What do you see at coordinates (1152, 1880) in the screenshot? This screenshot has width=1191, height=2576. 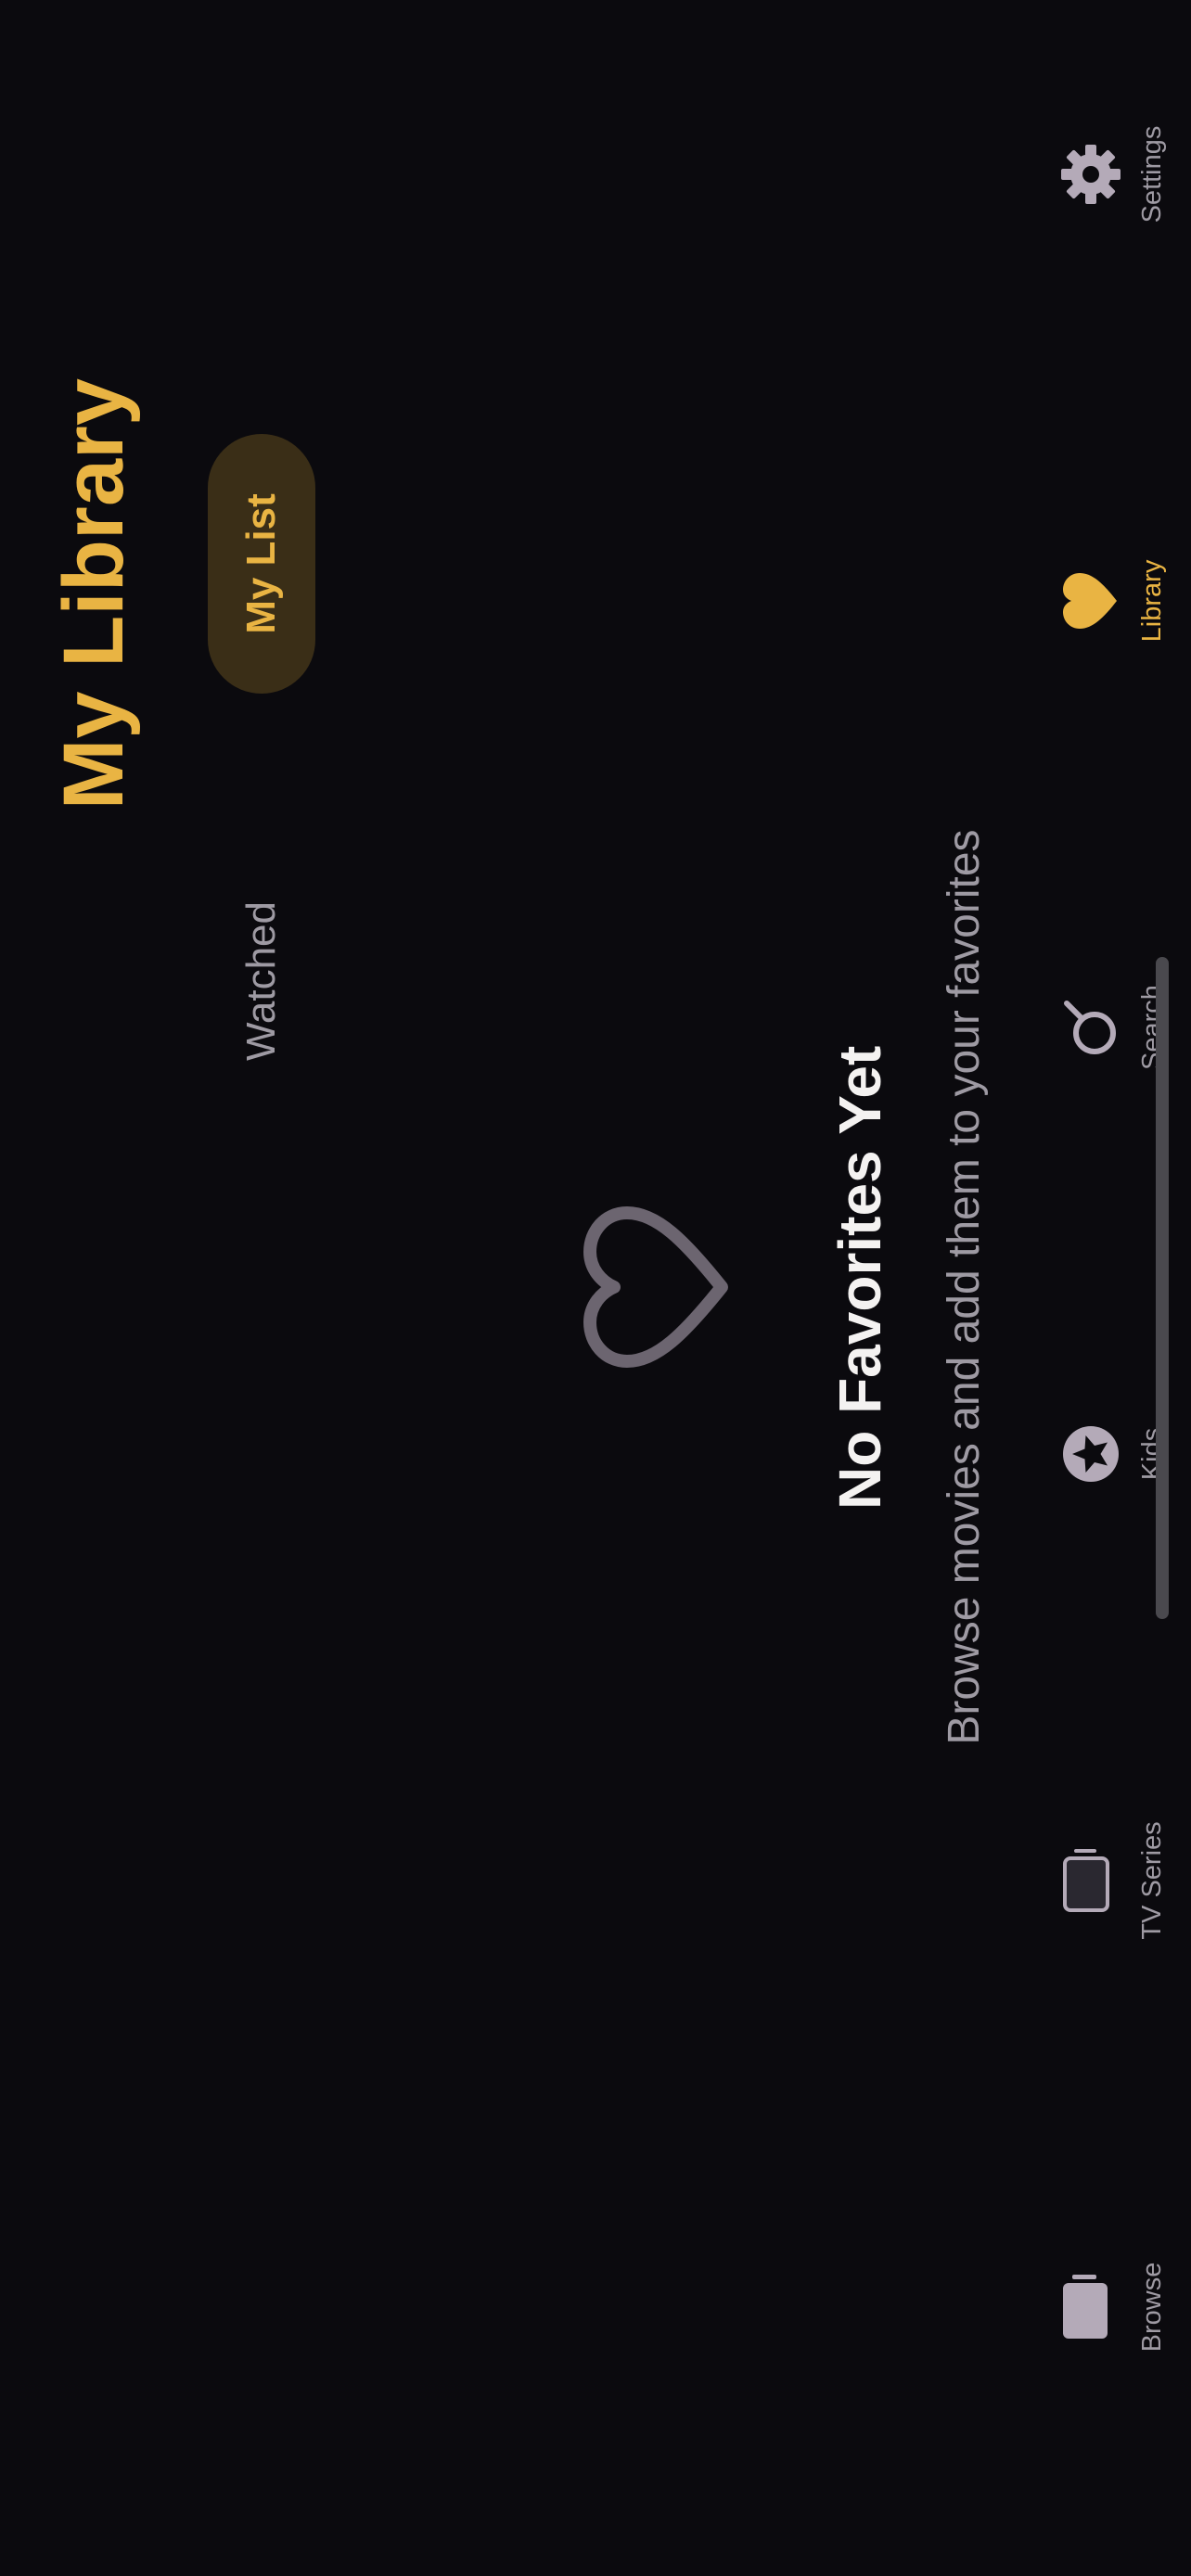 I see `tabbar-label: TV Series` at bounding box center [1152, 1880].